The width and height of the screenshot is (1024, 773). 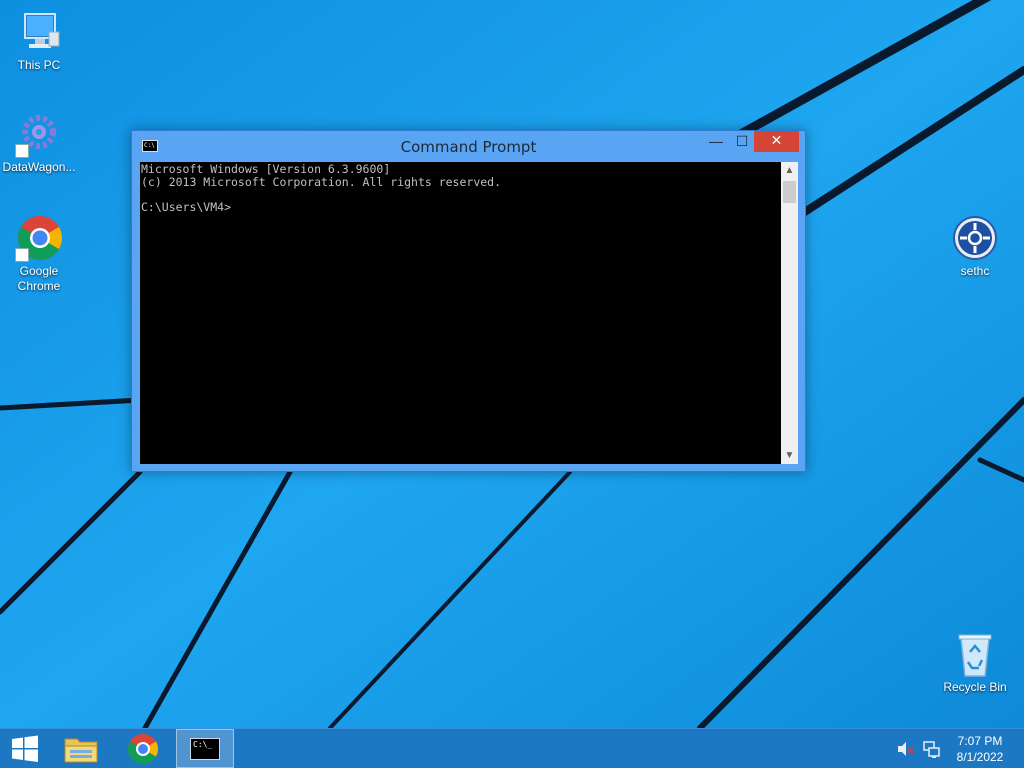 I want to click on desktop-icon-sethc: sethc, so click(x=975, y=246).